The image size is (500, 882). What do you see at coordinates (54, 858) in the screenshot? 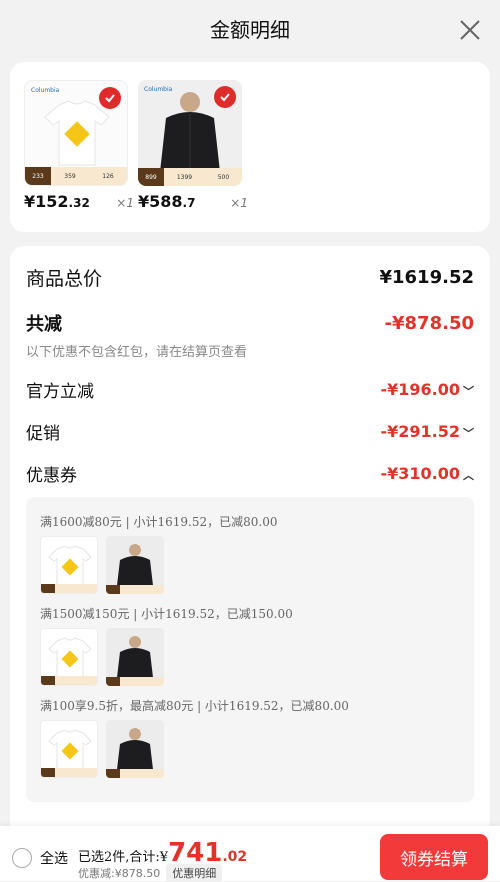
I see `select-all-label: 全选` at bounding box center [54, 858].